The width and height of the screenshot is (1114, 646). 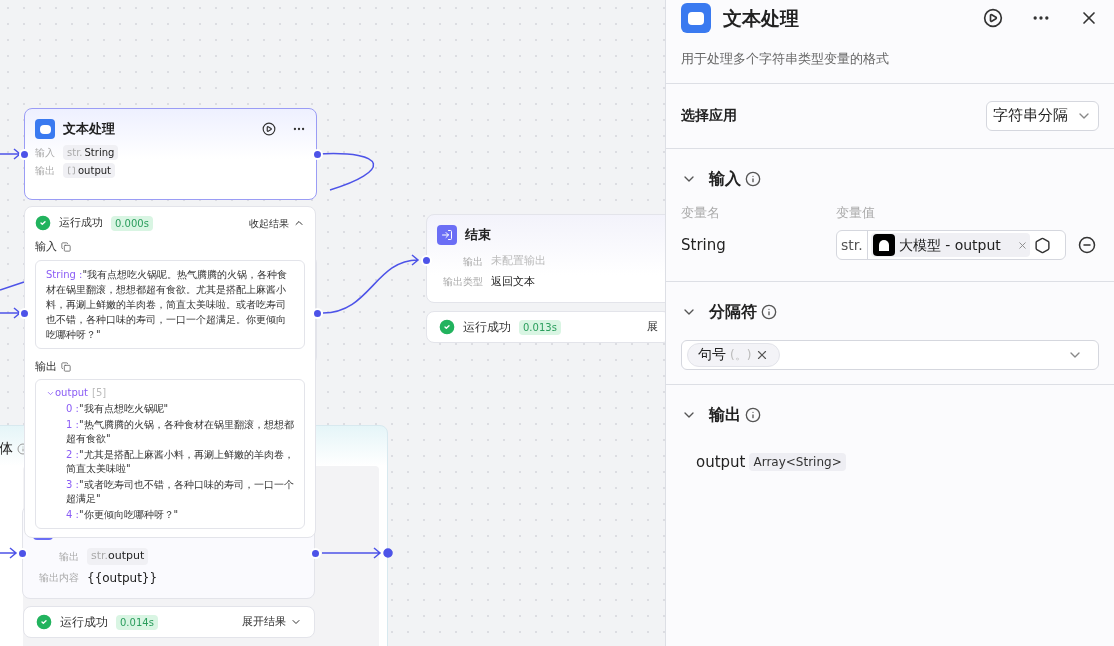 I want to click on variable-picker-icon, so click(x=1042, y=245).